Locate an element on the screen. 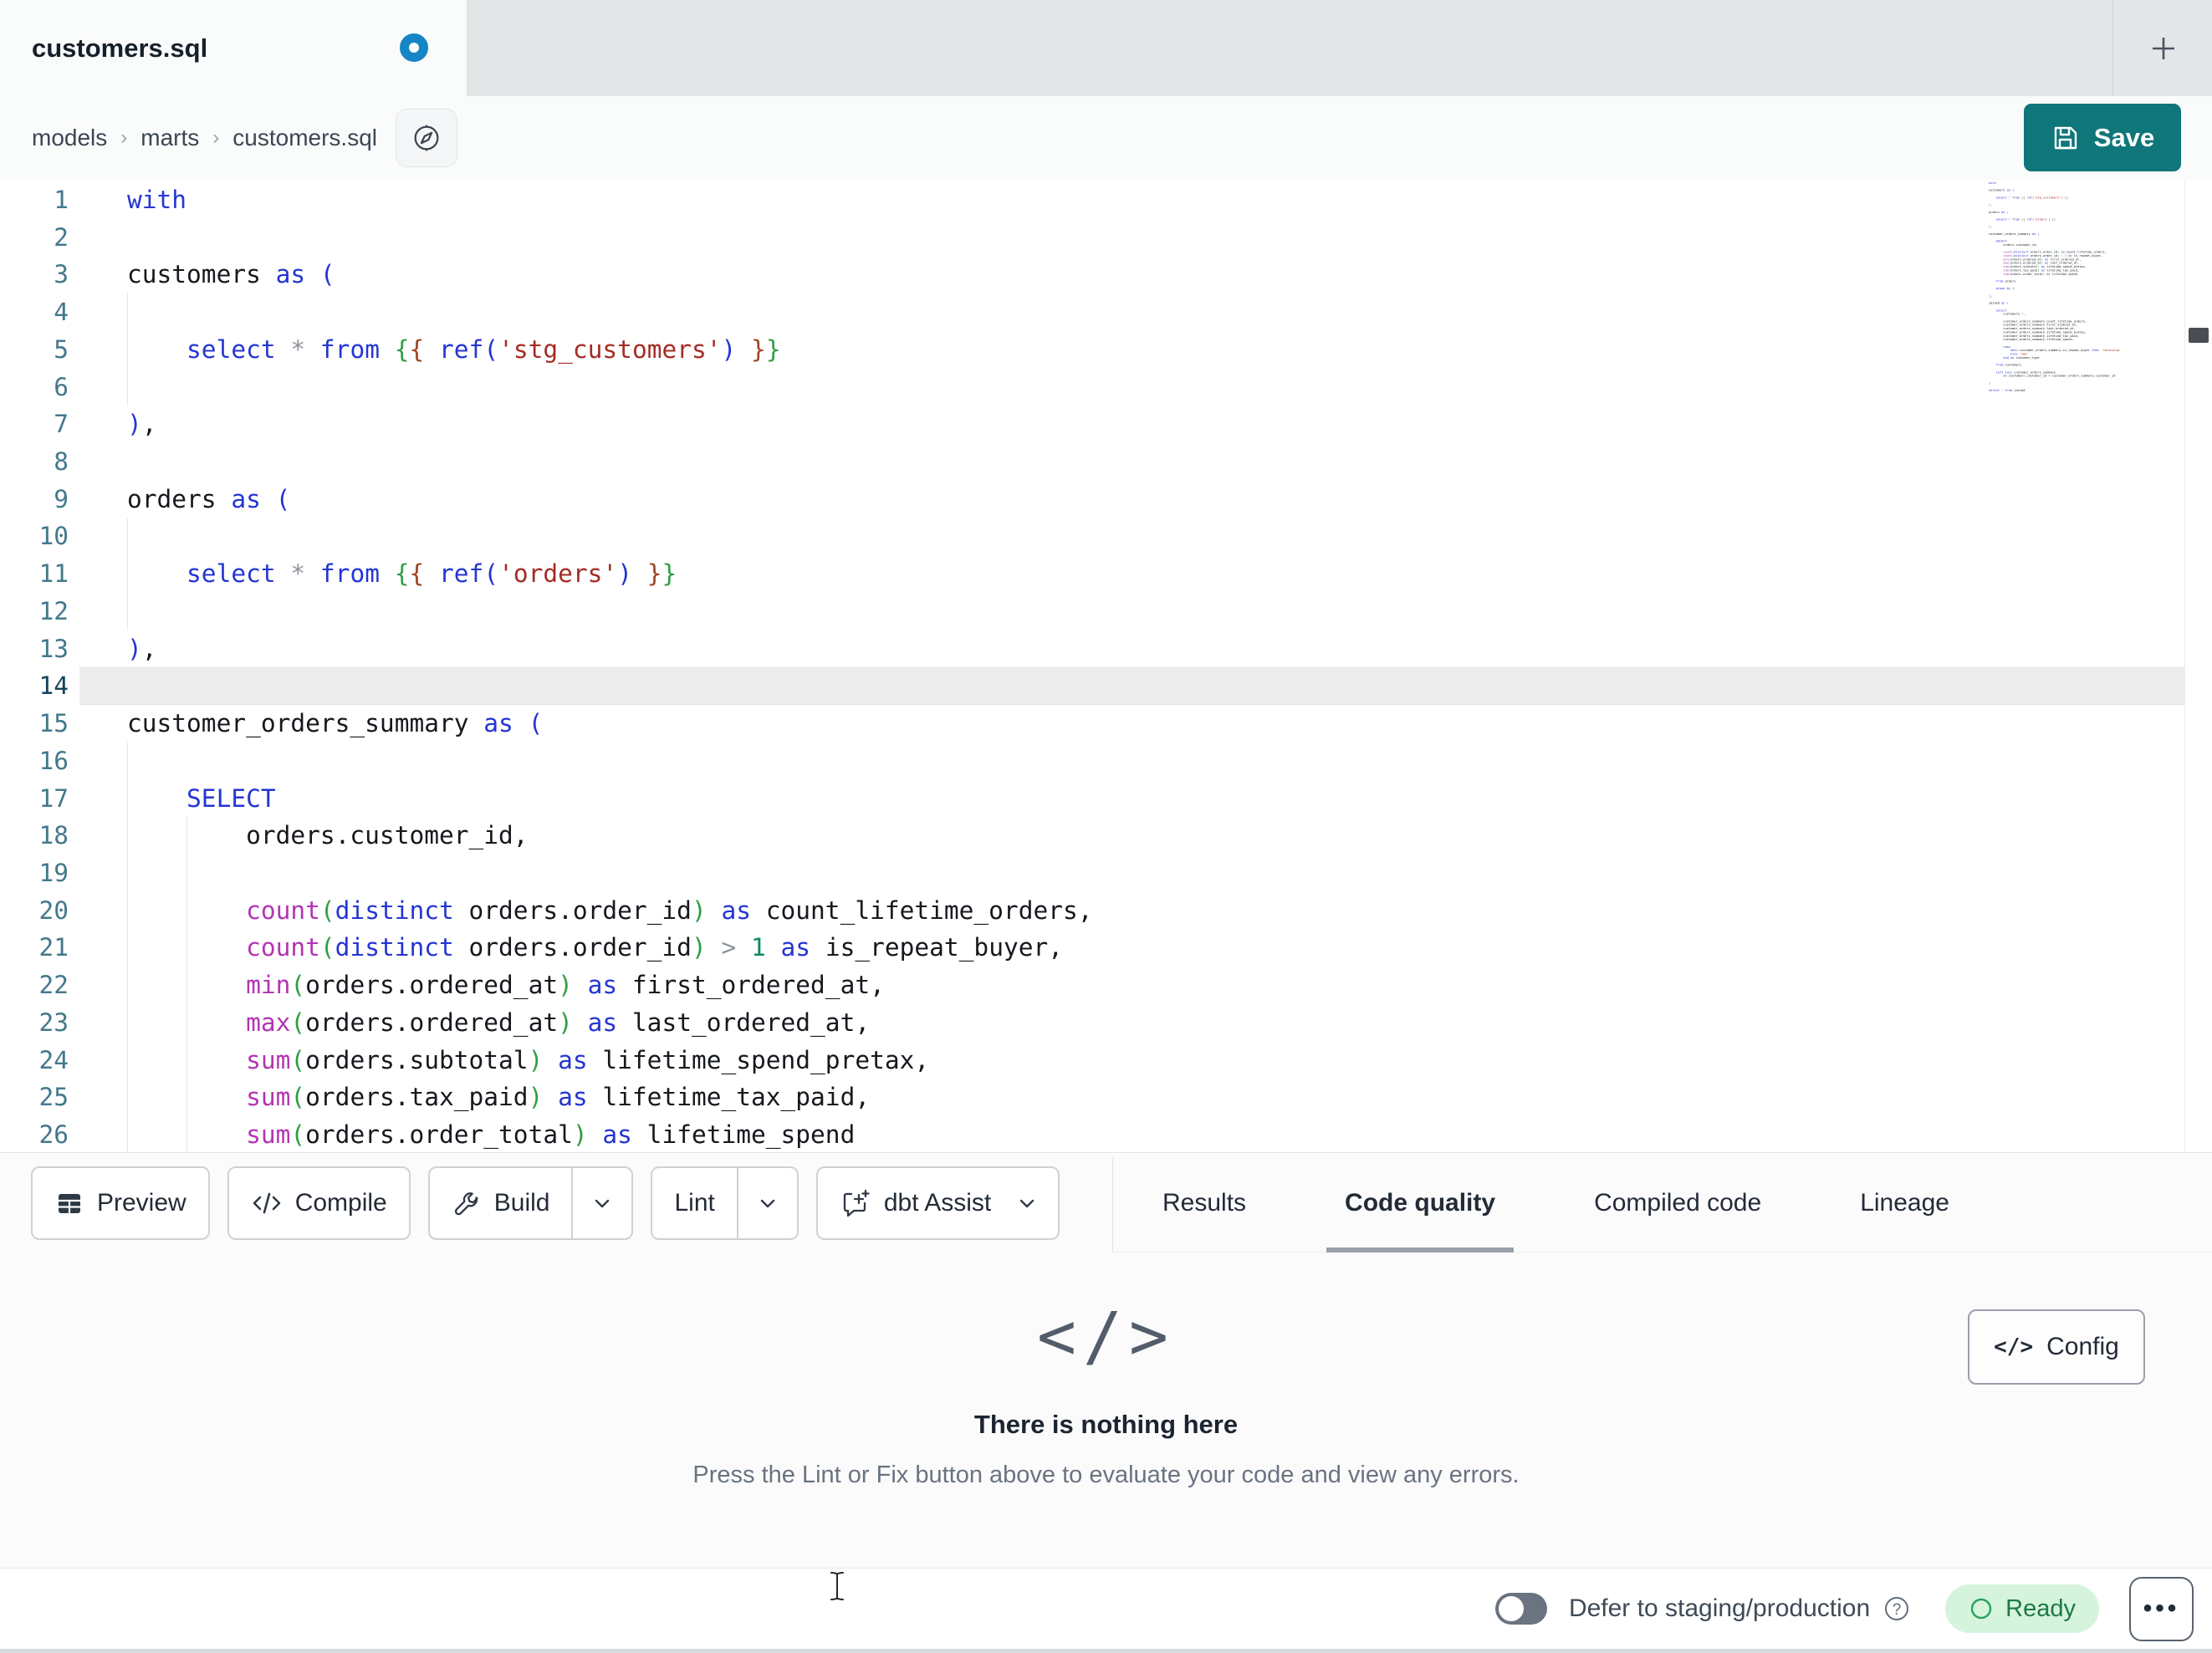 The image size is (2212, 1653). toggle-knob is located at coordinates (1511, 1608).